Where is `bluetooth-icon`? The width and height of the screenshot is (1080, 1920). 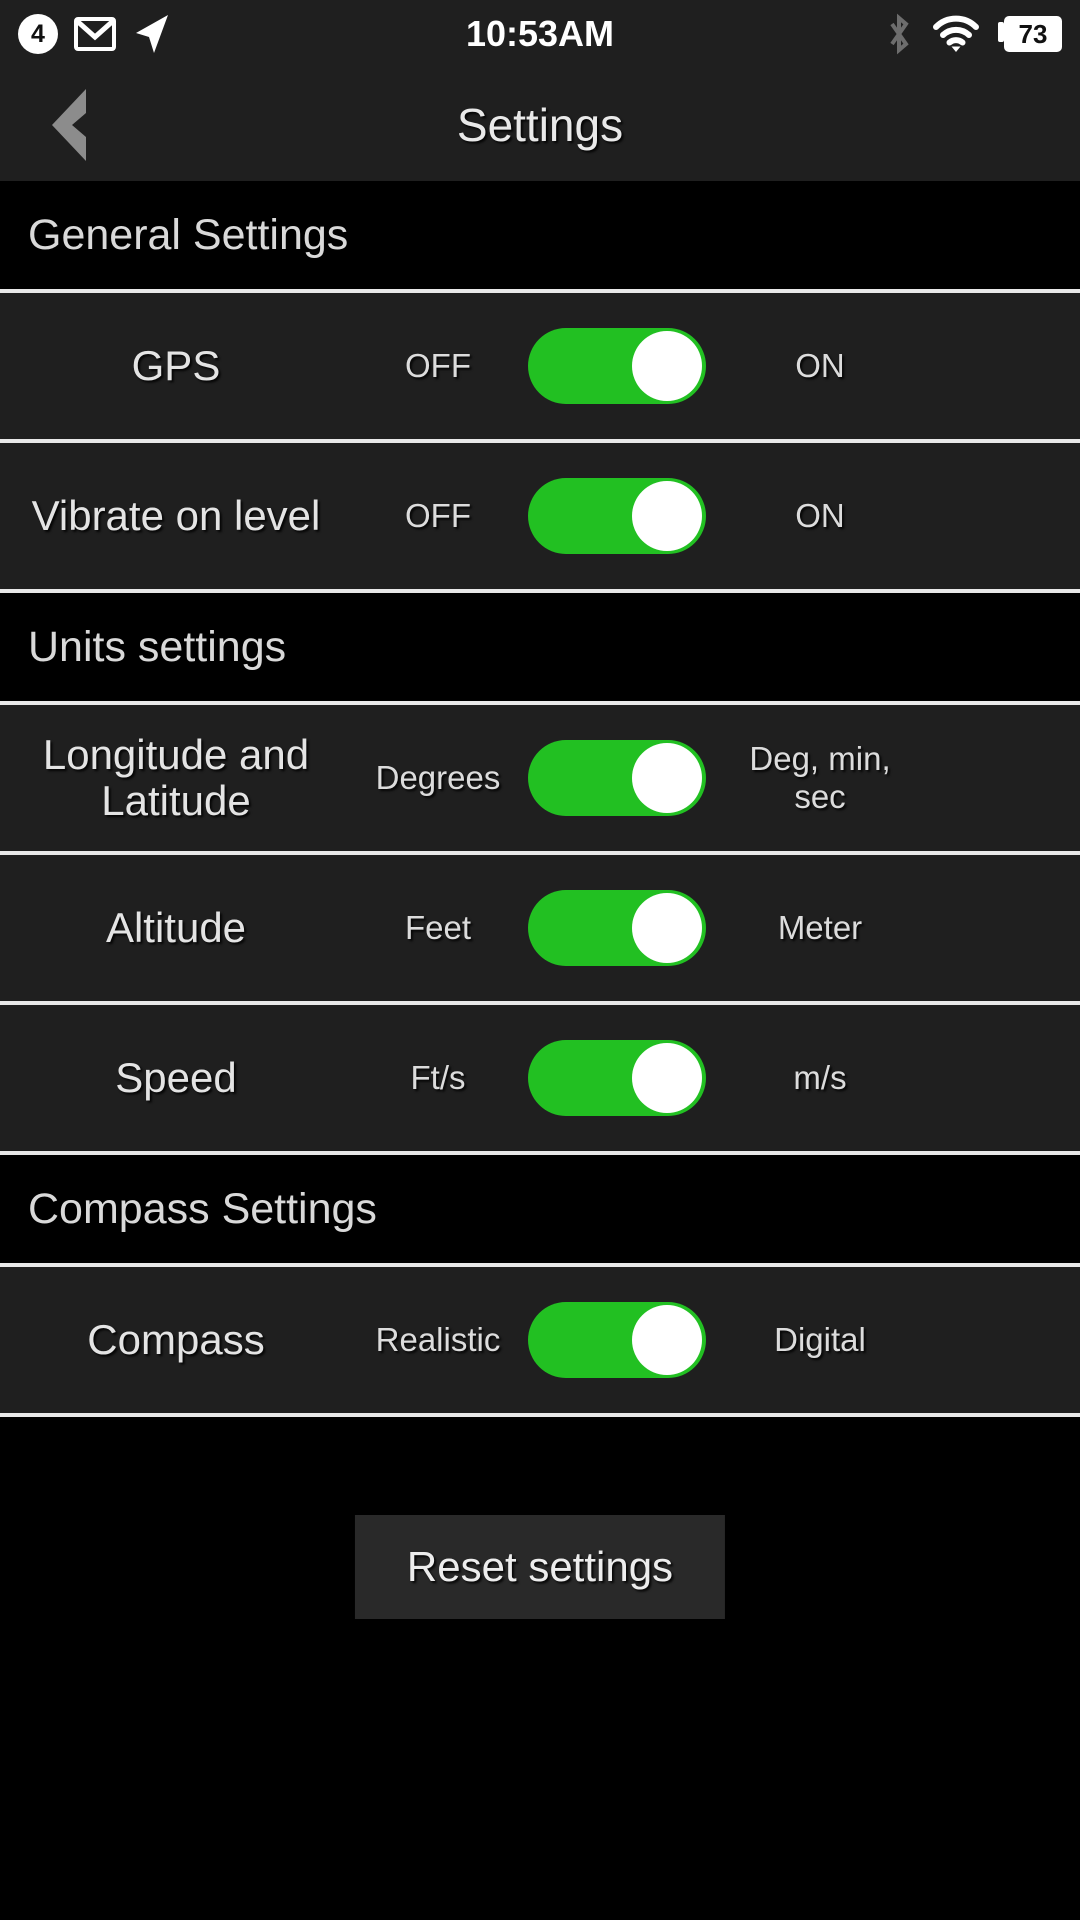
bluetooth-icon is located at coordinates (899, 34).